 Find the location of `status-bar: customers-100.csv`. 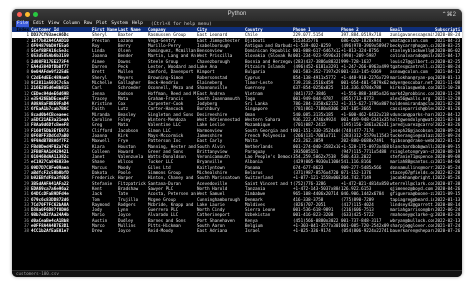

status-bar: customers-100.csv is located at coordinates (237, 273).